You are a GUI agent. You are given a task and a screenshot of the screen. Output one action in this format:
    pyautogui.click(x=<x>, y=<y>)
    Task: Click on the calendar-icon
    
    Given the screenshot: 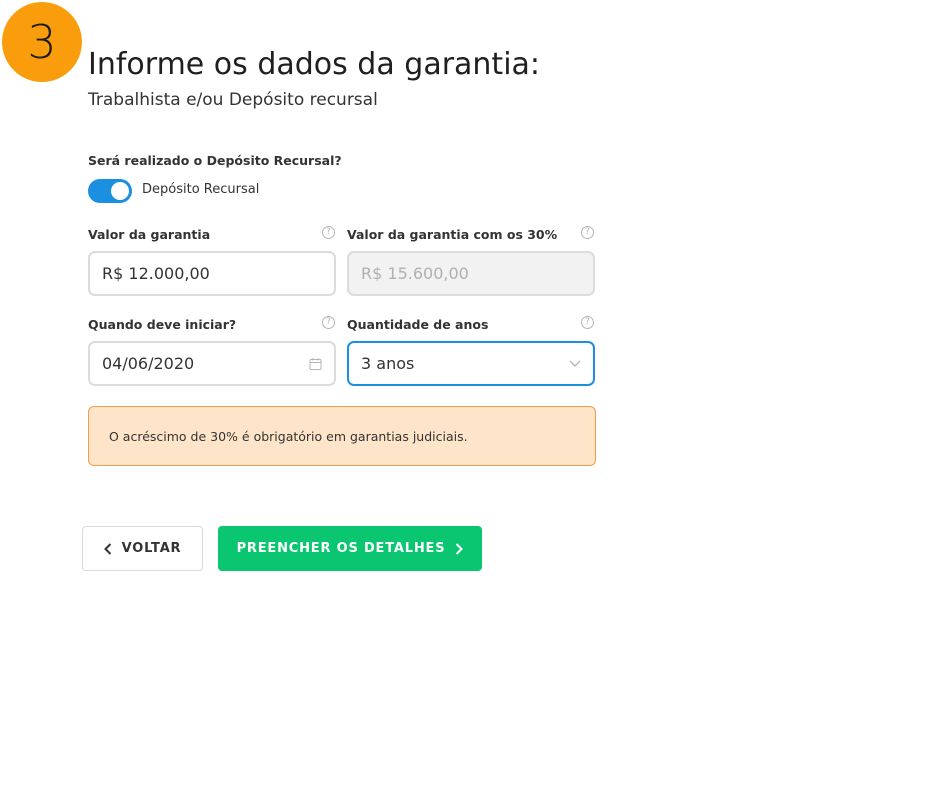 What is the action you would take?
    pyautogui.click(x=315, y=363)
    